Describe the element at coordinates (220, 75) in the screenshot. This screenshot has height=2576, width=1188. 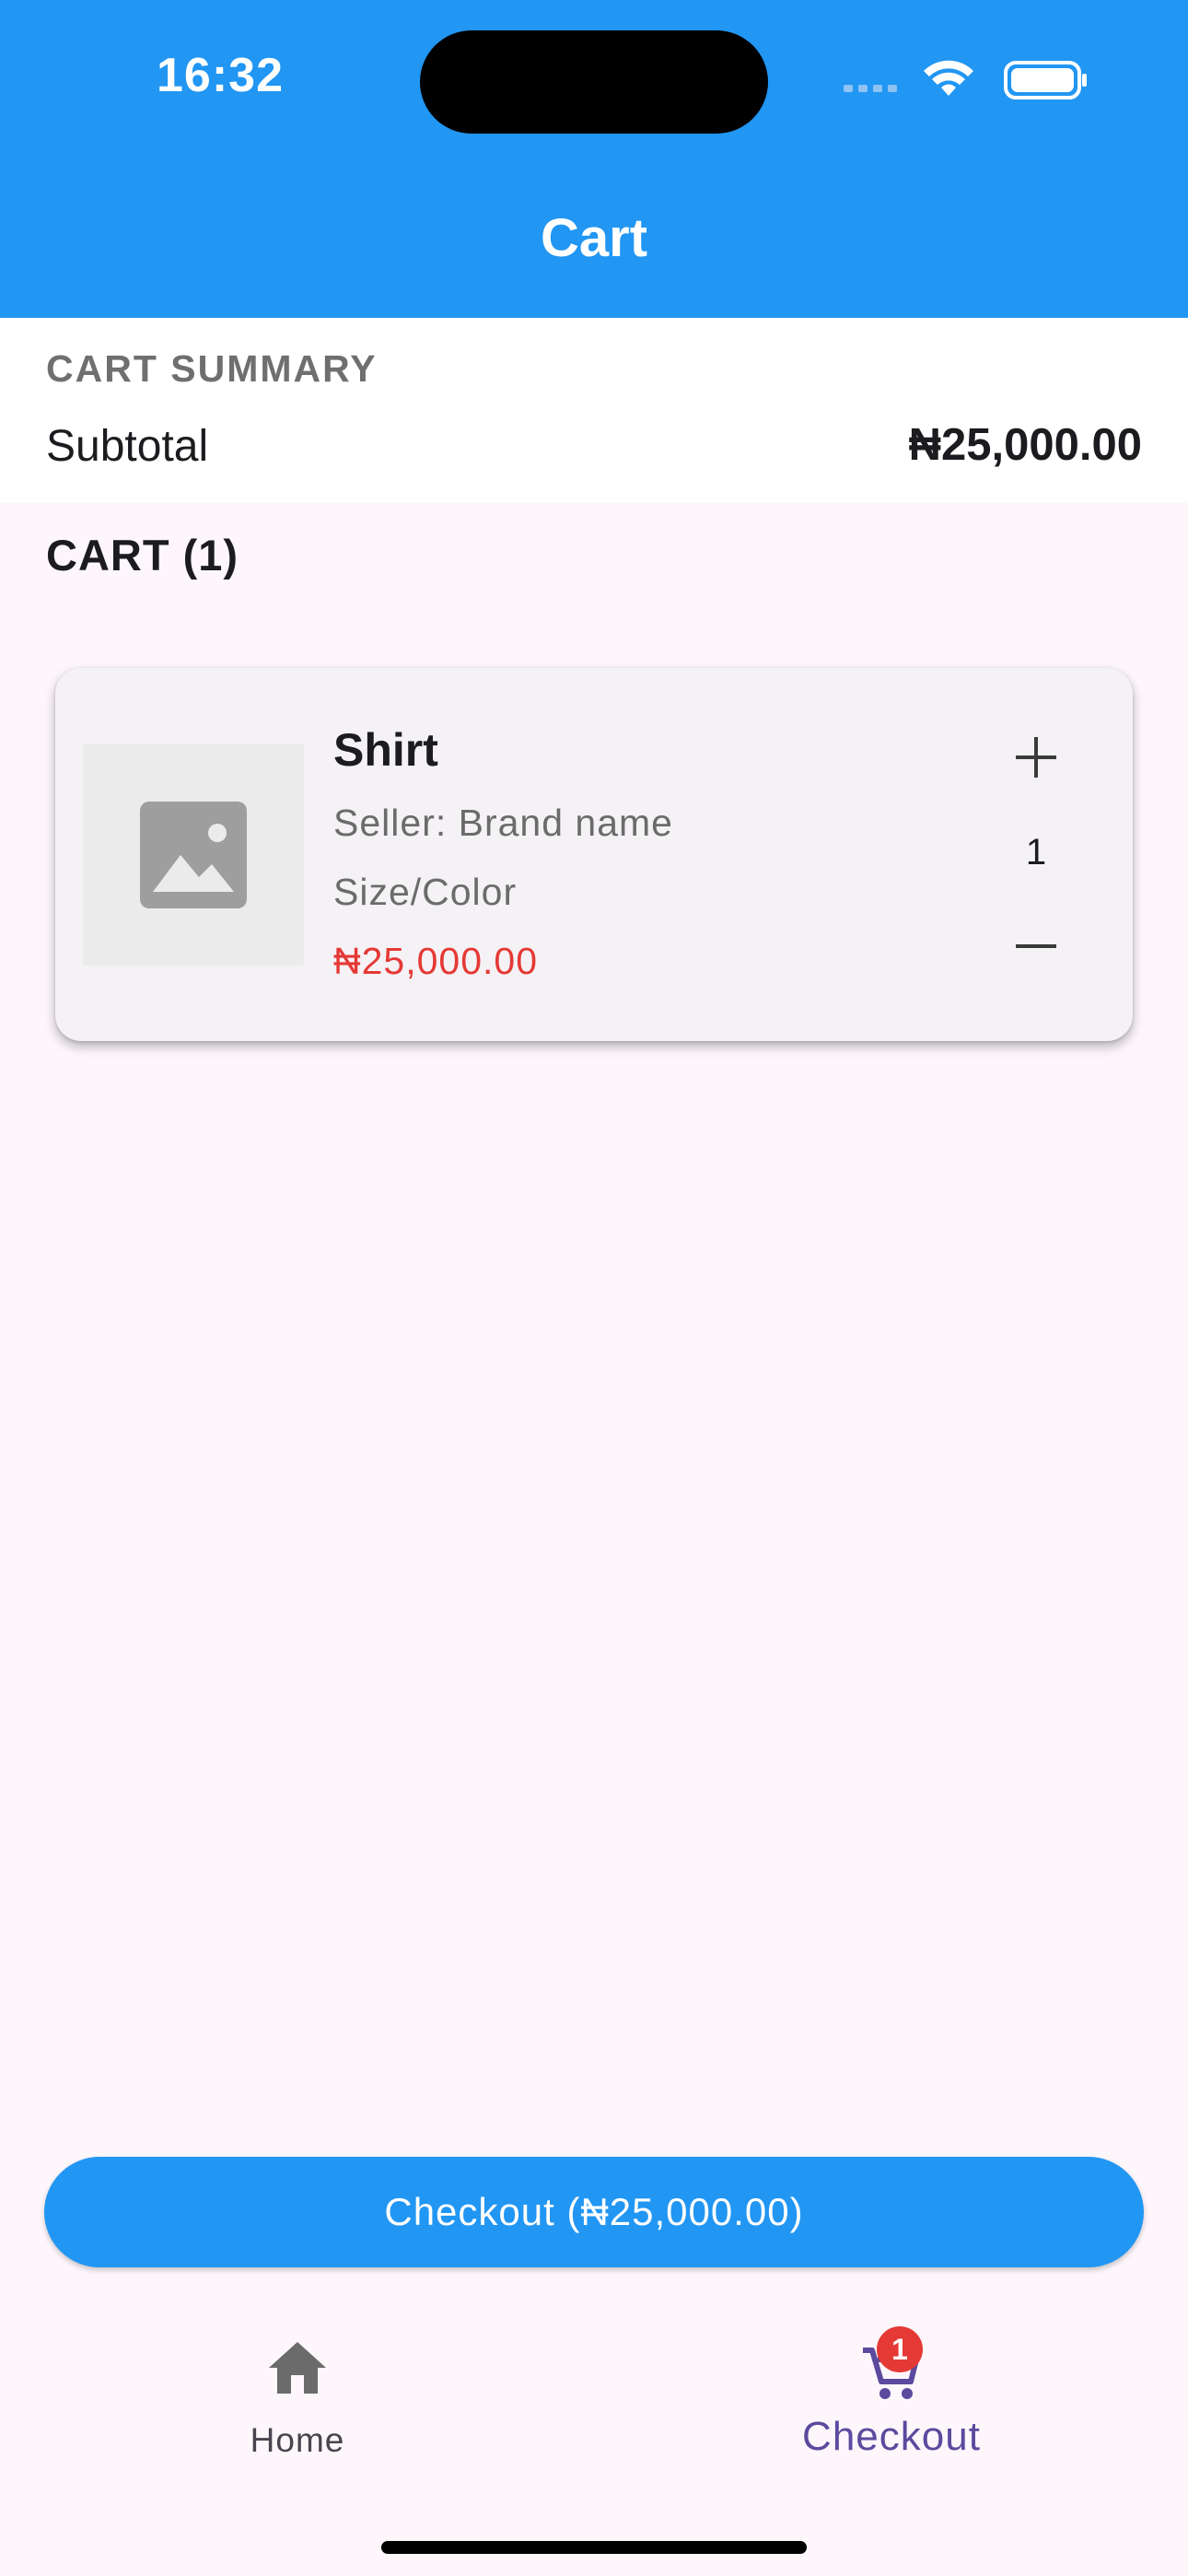
I see `status-time: 16:32` at that location.